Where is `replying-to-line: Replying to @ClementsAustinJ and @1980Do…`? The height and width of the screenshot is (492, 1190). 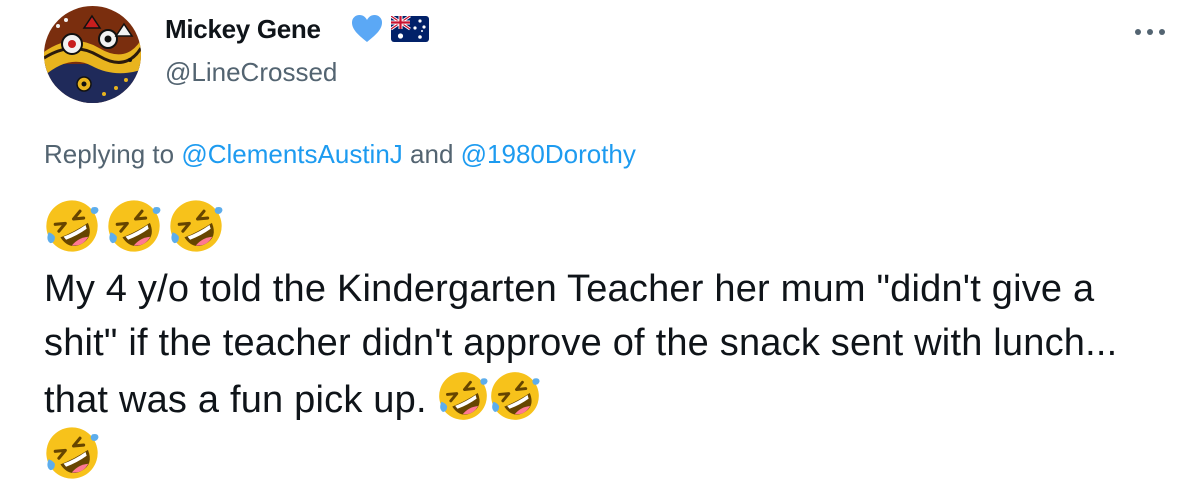
replying-to-line: Replying to @ClementsAustinJ and @1980Do… is located at coordinates (340, 154).